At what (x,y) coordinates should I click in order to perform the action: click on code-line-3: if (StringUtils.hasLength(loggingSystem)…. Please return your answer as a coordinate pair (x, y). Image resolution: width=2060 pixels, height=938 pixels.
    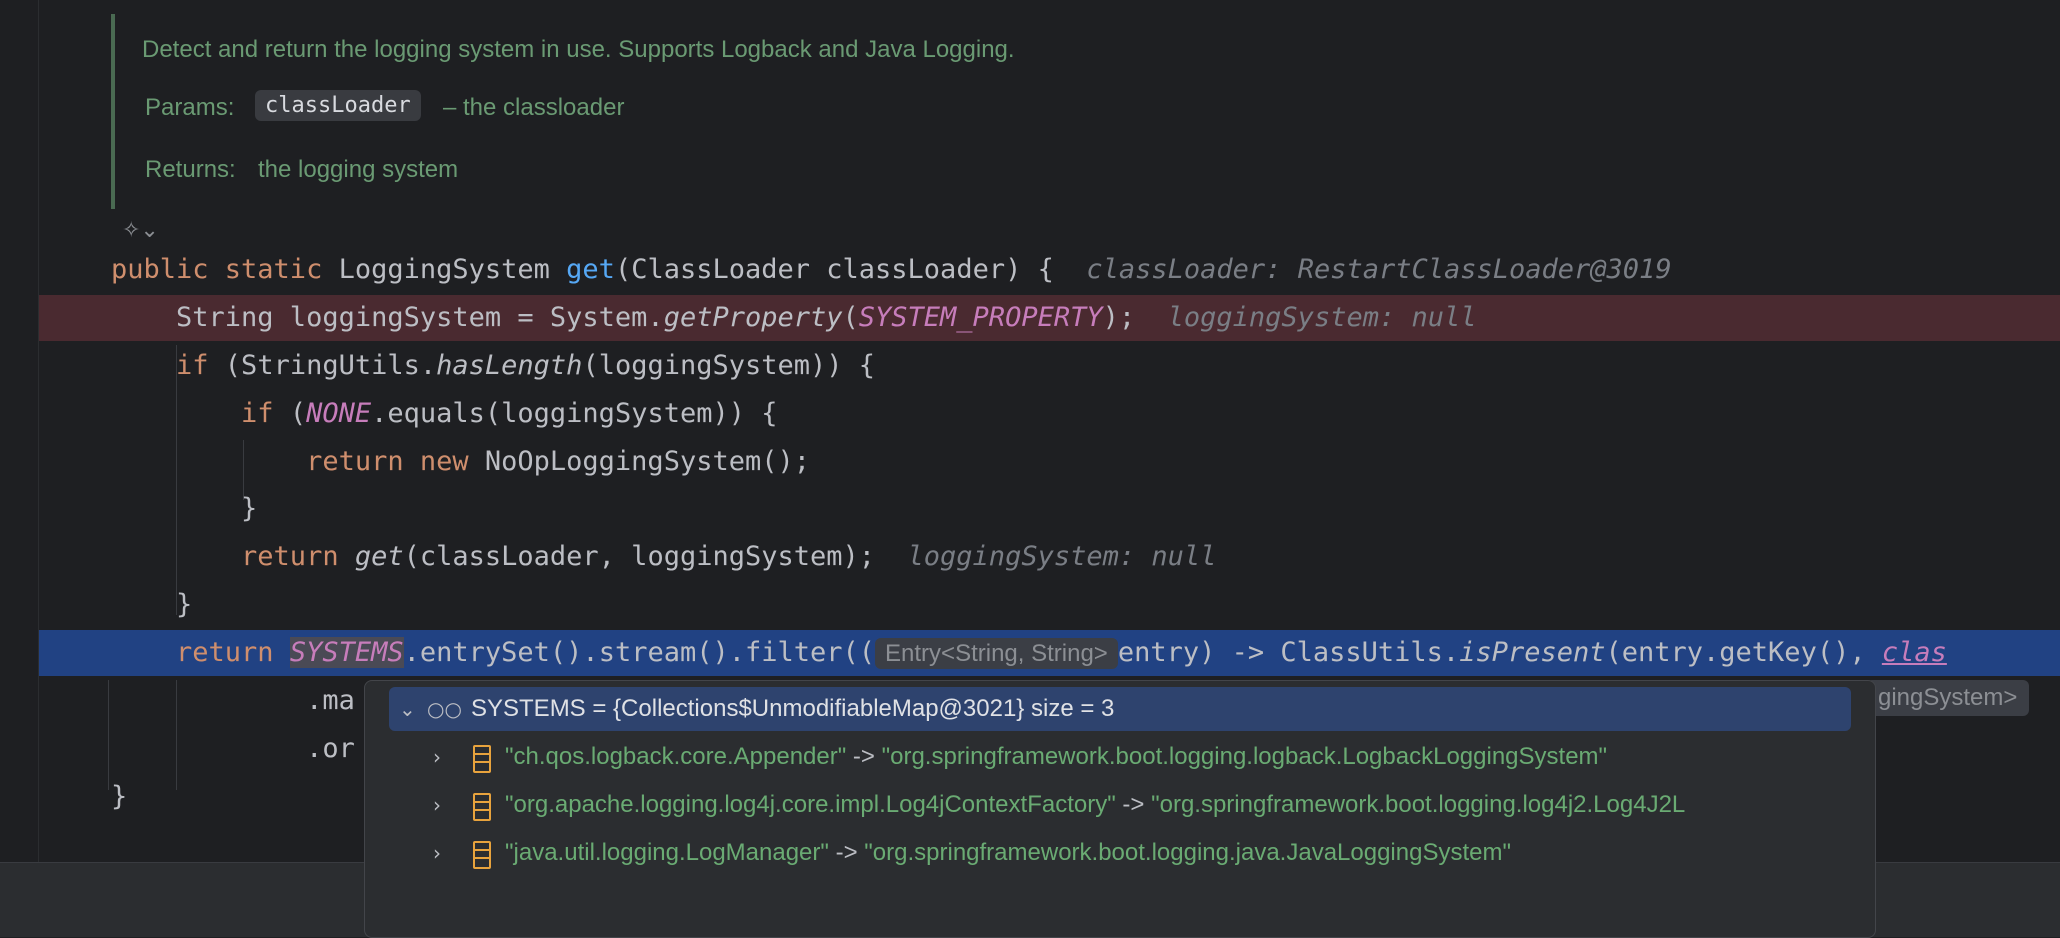
    Looking at the image, I should click on (493, 365).